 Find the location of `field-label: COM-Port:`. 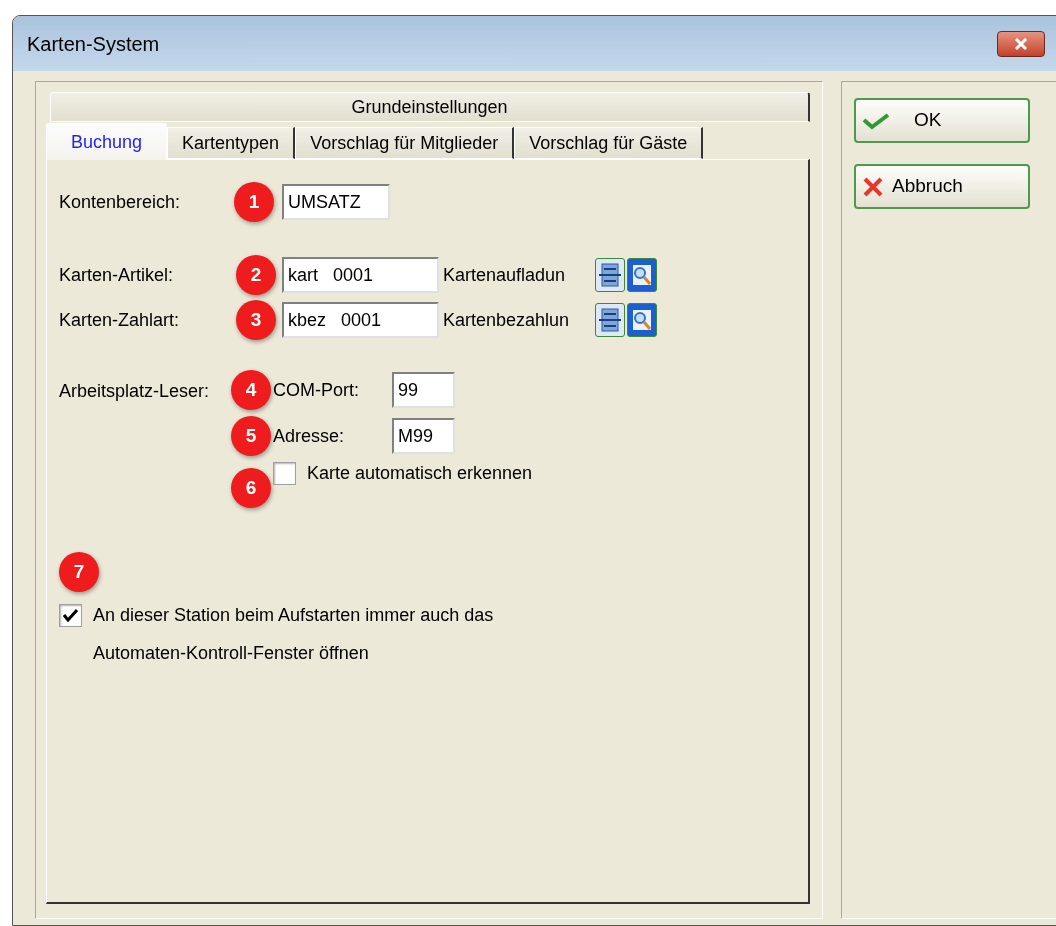

field-label: COM-Port: is located at coordinates (316, 390).